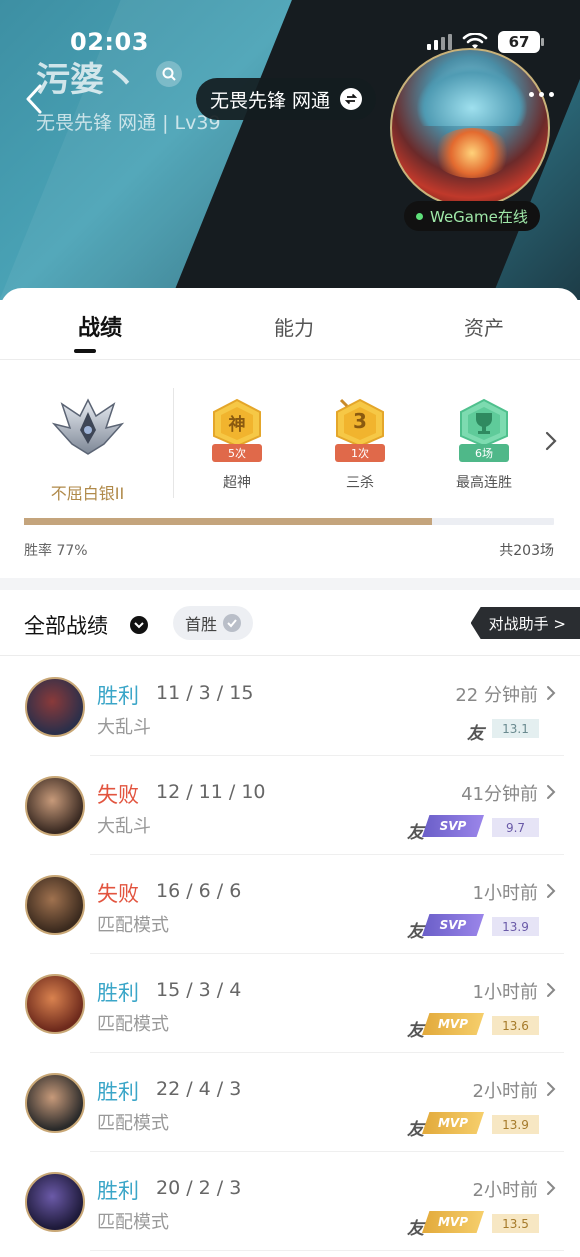 This screenshot has height=1257, width=580. Describe the element at coordinates (290, 904) in the screenshot. I see `match-row: 失败 16 / 6 / 6 匹配模式 1小时前 友 SVP 13.9` at that location.